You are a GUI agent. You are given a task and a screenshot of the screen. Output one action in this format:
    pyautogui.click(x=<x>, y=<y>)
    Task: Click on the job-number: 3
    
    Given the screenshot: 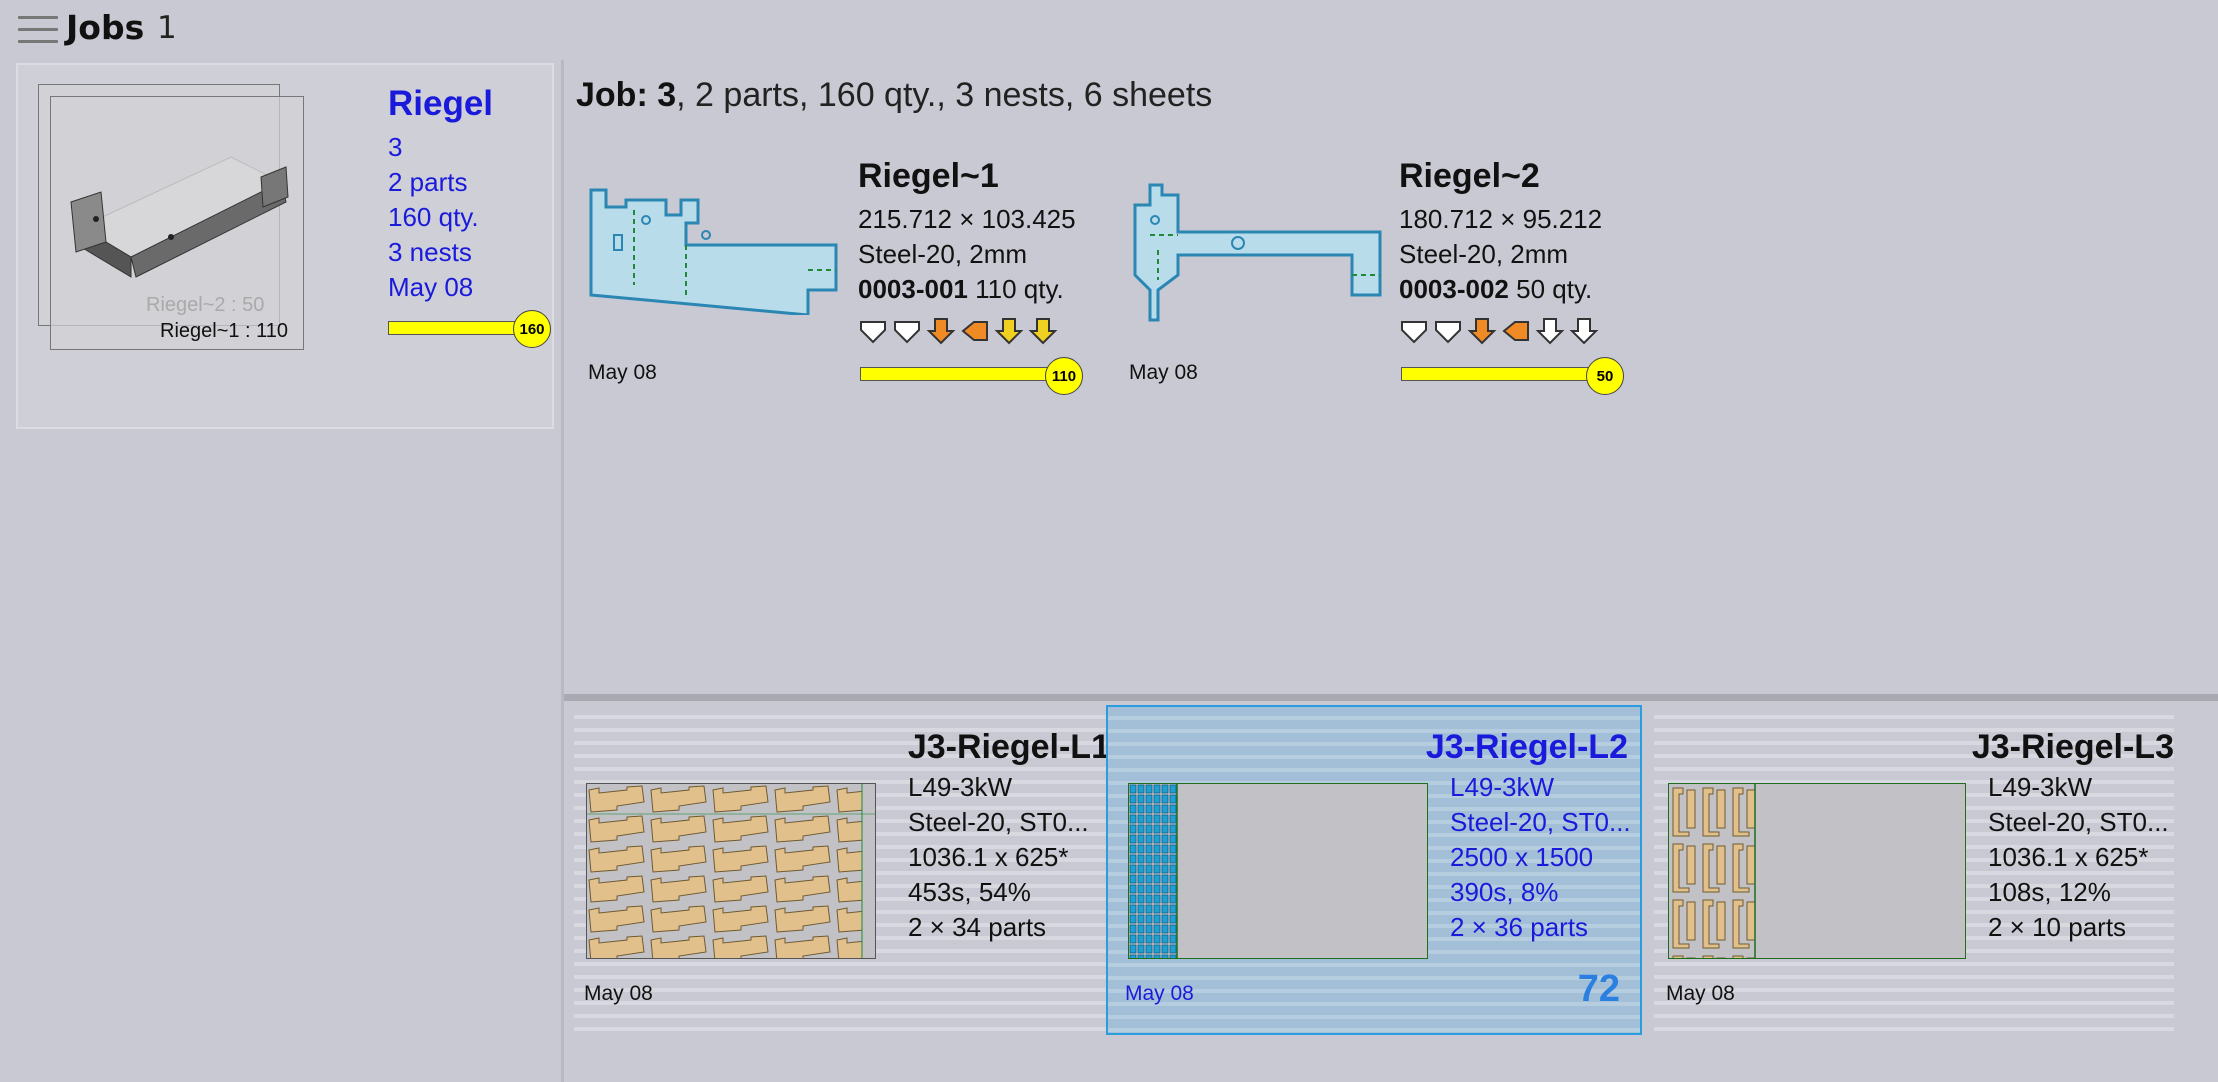 What is the action you would take?
    pyautogui.click(x=395, y=147)
    